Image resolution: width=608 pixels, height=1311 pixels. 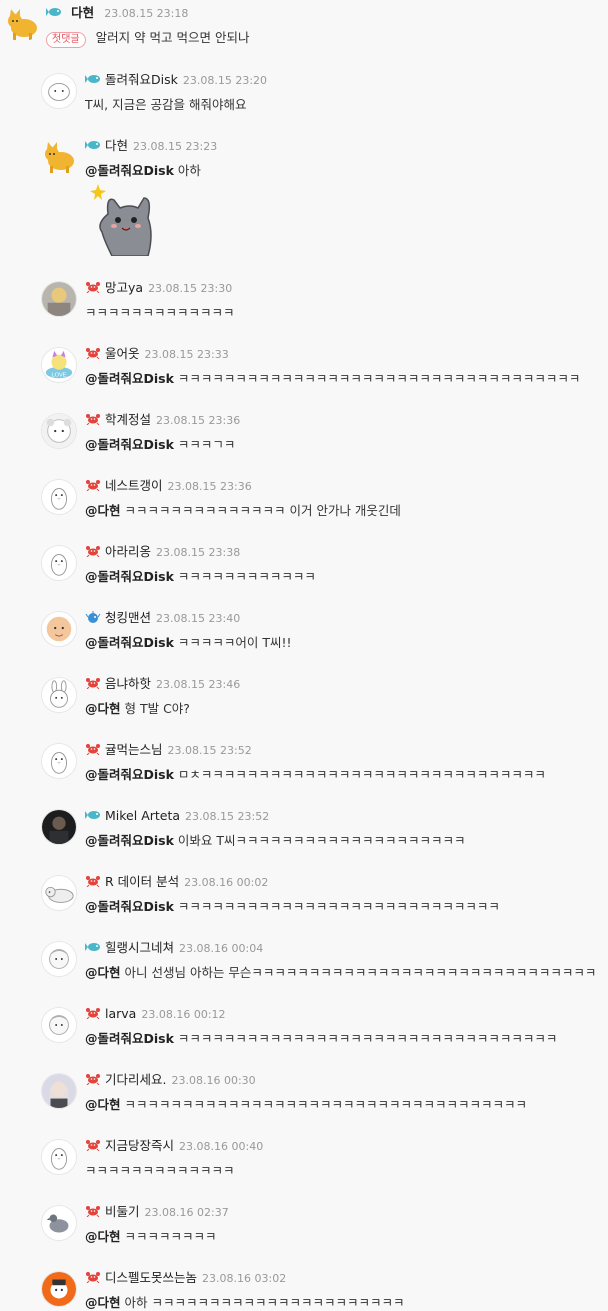 What do you see at coordinates (200, 575) in the screenshot?
I see `comment-body: @돌려줘요Disk ㅋㅋㅋㅋㅋㅋㅋㅋㅋㅋㅋㅋ` at bounding box center [200, 575].